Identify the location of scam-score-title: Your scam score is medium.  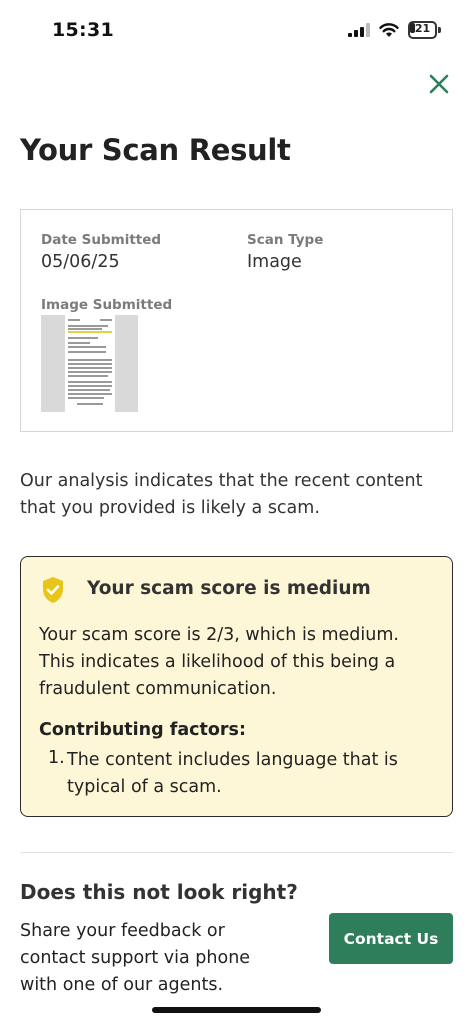
(229, 588).